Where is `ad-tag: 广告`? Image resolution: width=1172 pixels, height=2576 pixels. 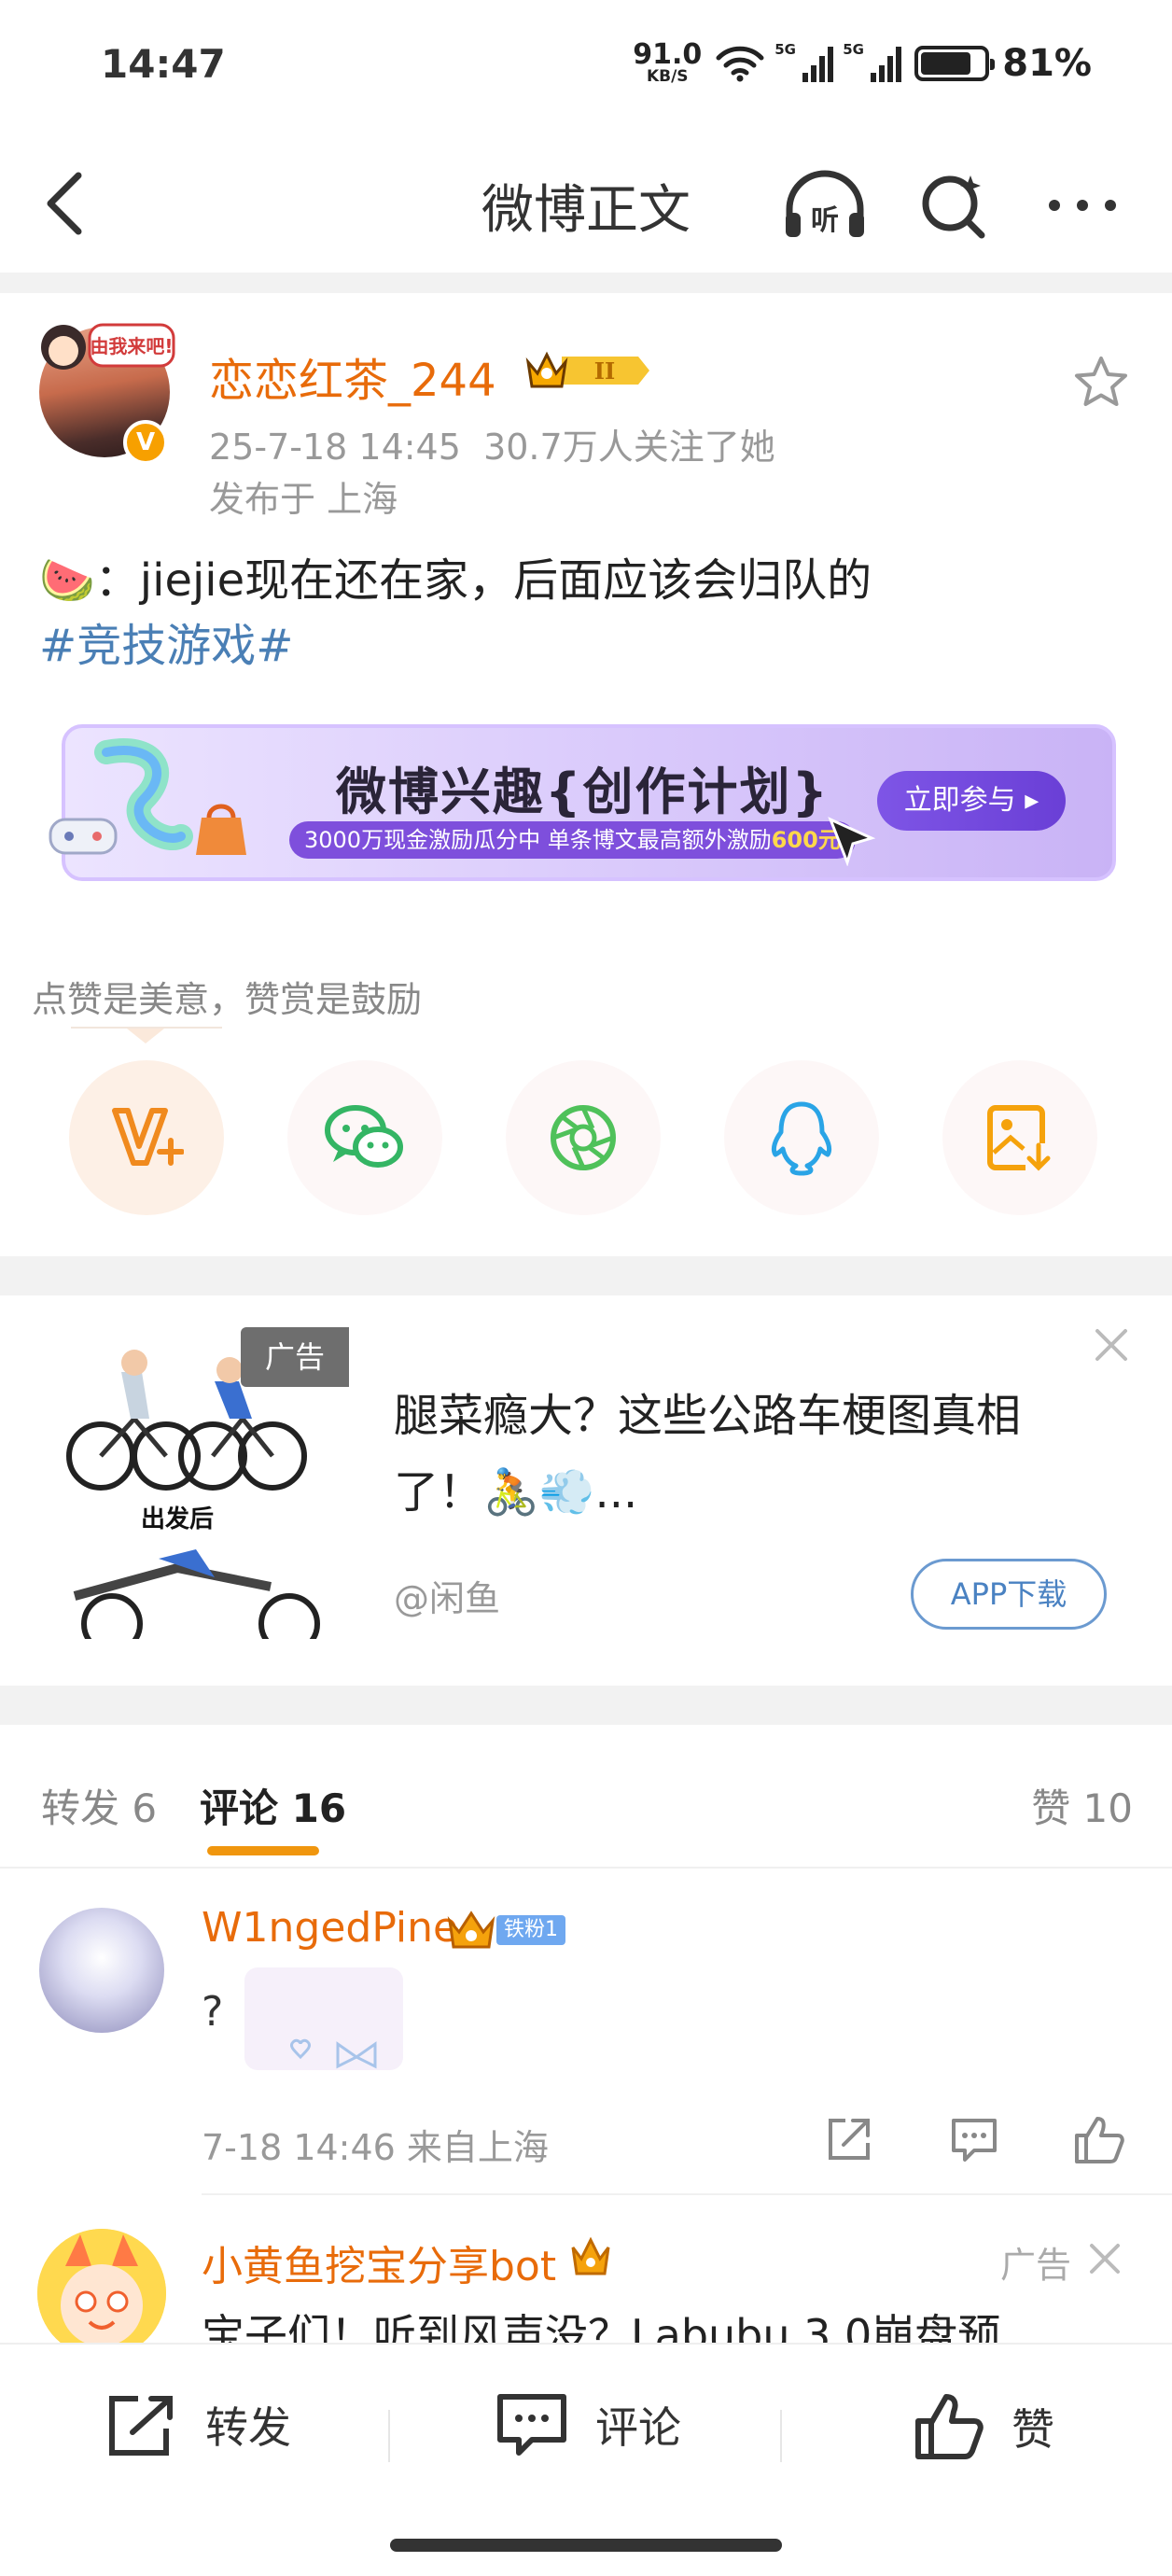 ad-tag: 广告 is located at coordinates (295, 1357).